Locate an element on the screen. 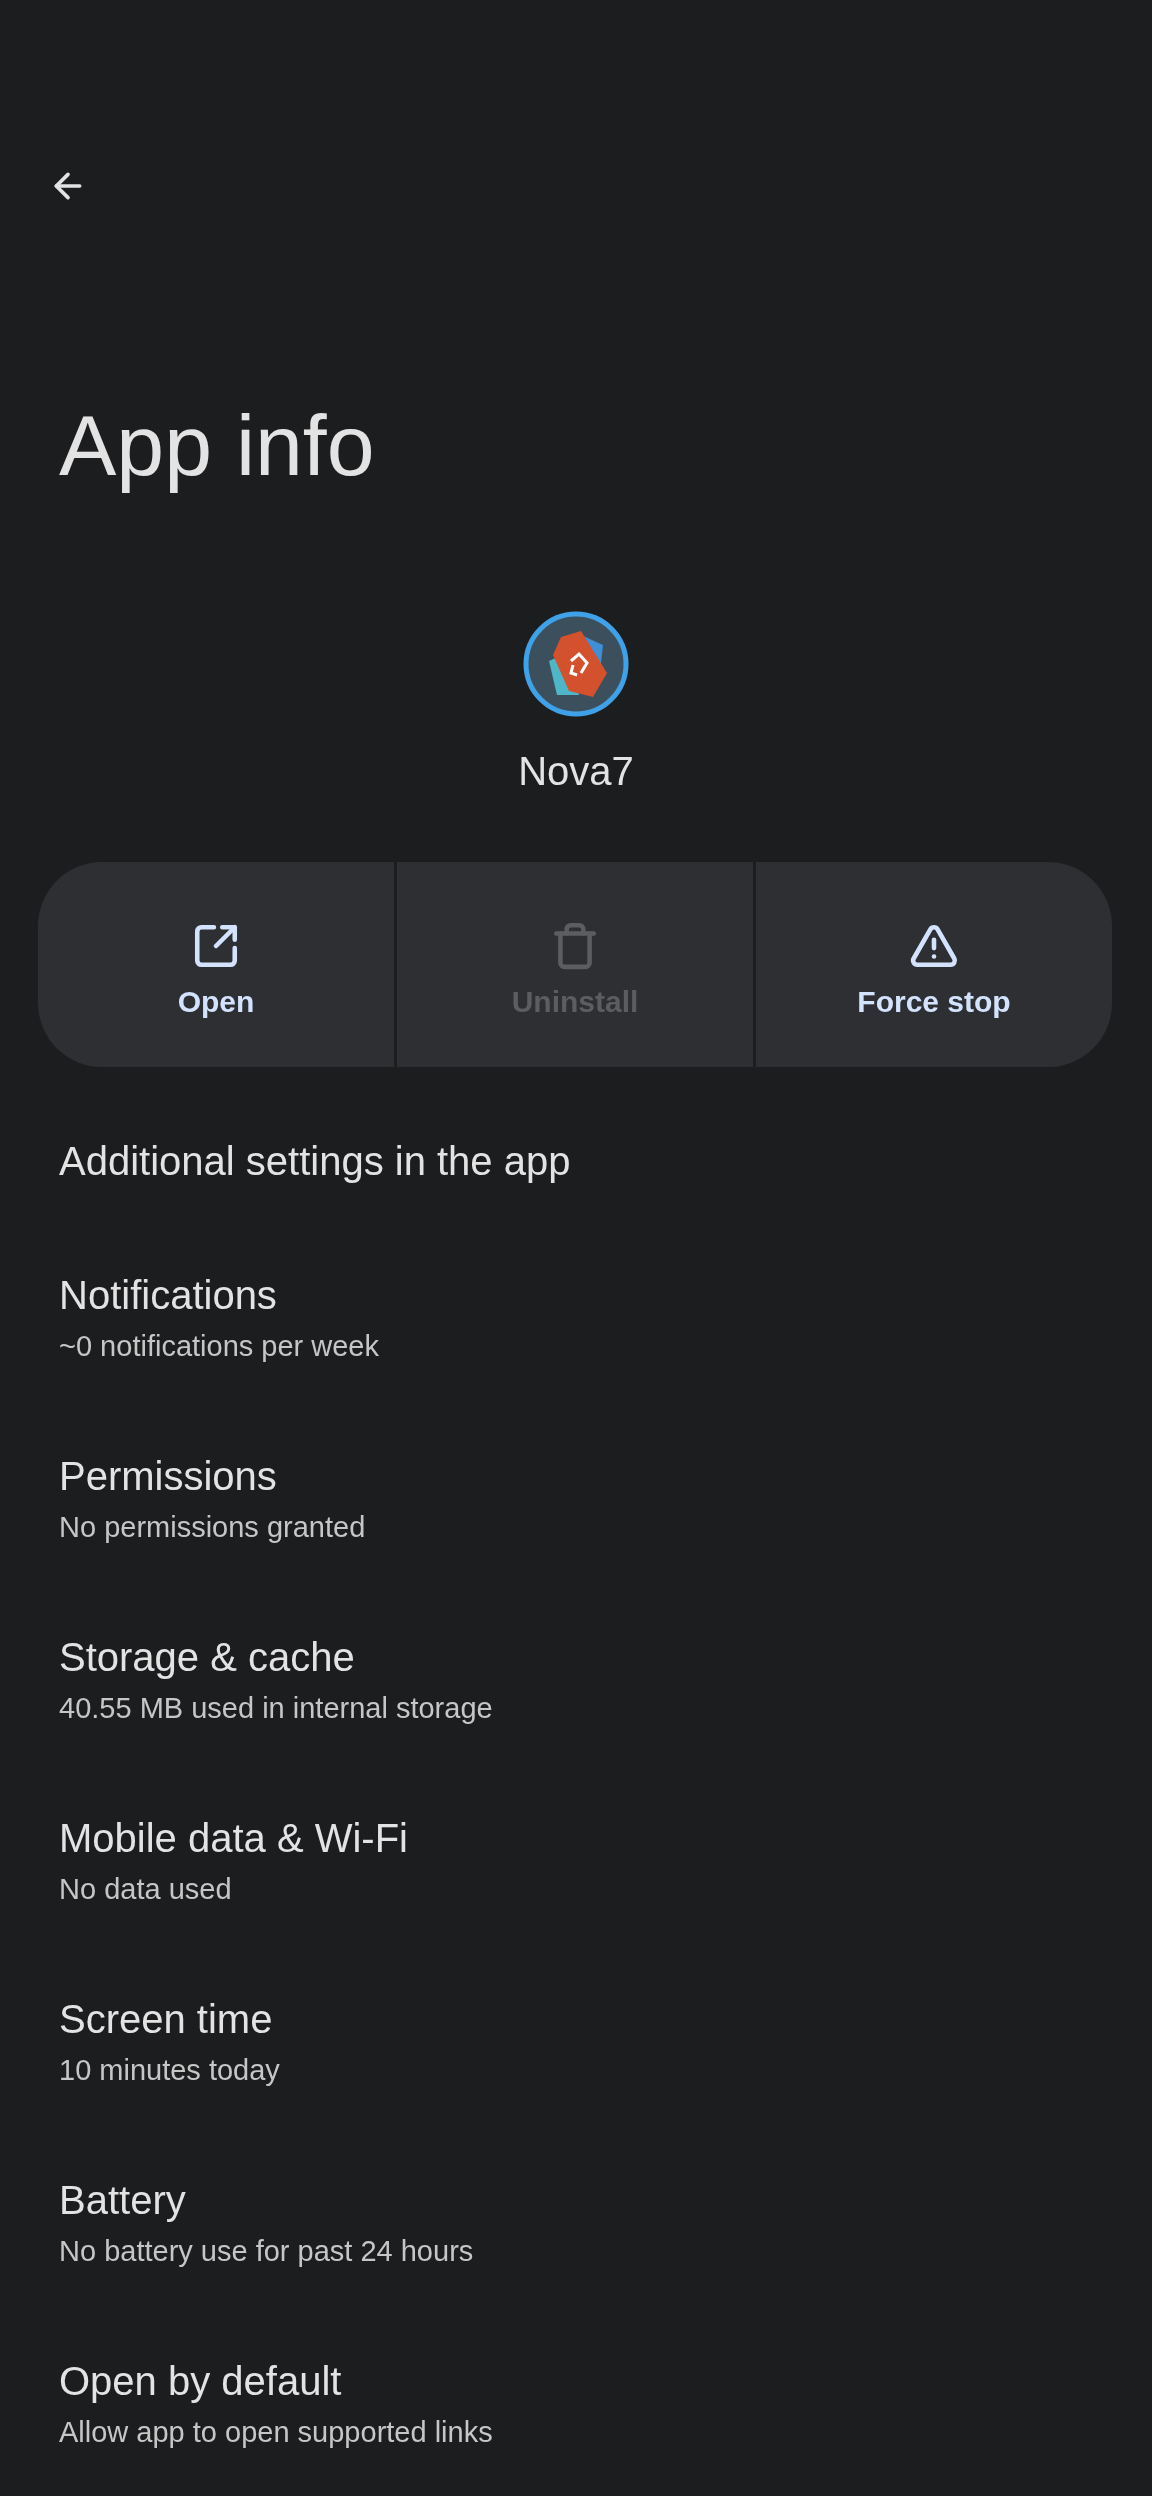 The image size is (1152, 2496). action-button: Open is located at coordinates (216, 964).